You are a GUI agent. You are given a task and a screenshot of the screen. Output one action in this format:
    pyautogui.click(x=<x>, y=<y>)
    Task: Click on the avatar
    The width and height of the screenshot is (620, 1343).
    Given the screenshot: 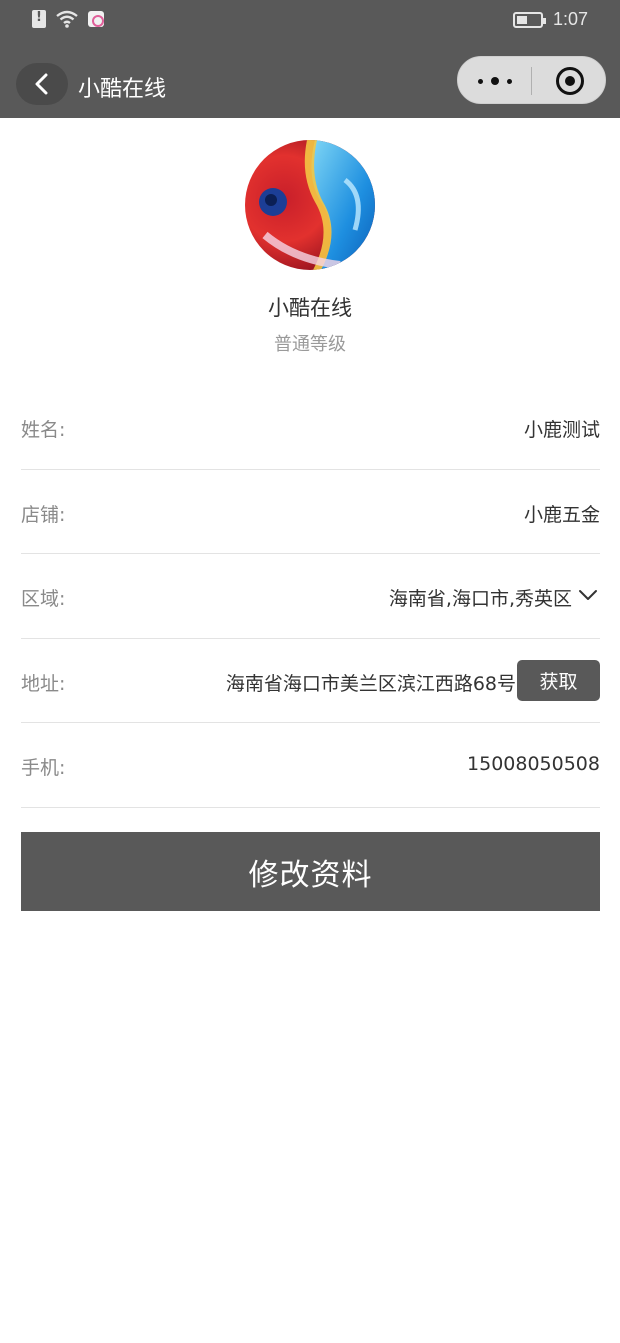 What is the action you would take?
    pyautogui.click(x=310, y=205)
    